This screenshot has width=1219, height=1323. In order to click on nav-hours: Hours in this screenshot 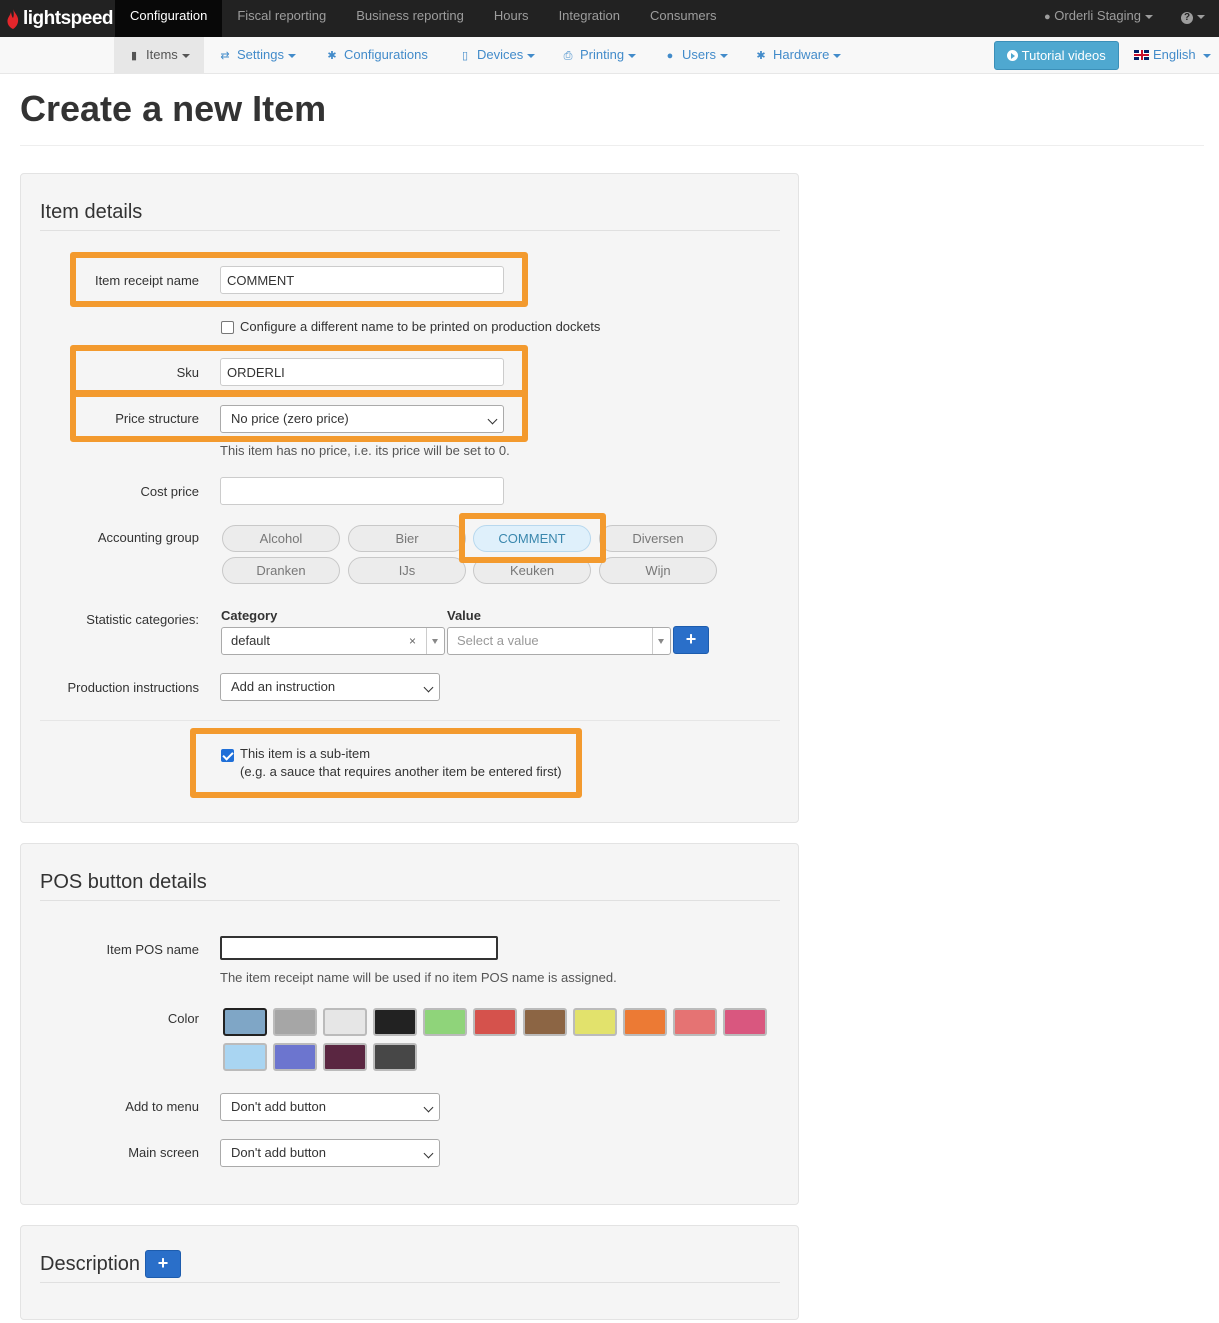, I will do `click(511, 18)`.